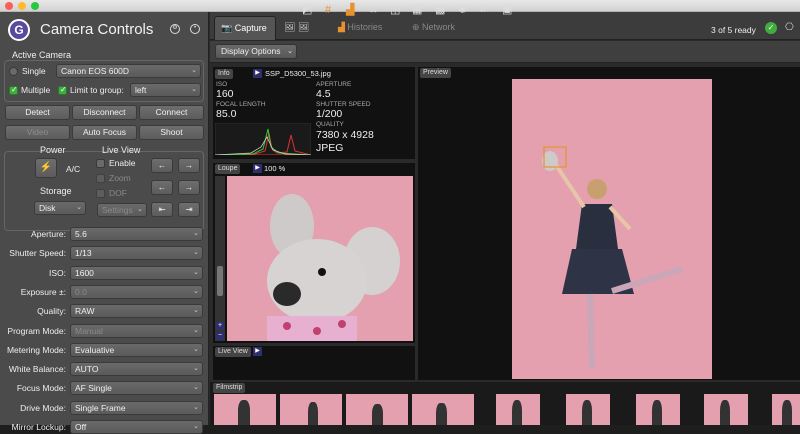 The image size is (800, 434). I want to click on camera-select: Canon EOS 600D ⌄, so click(128, 71).